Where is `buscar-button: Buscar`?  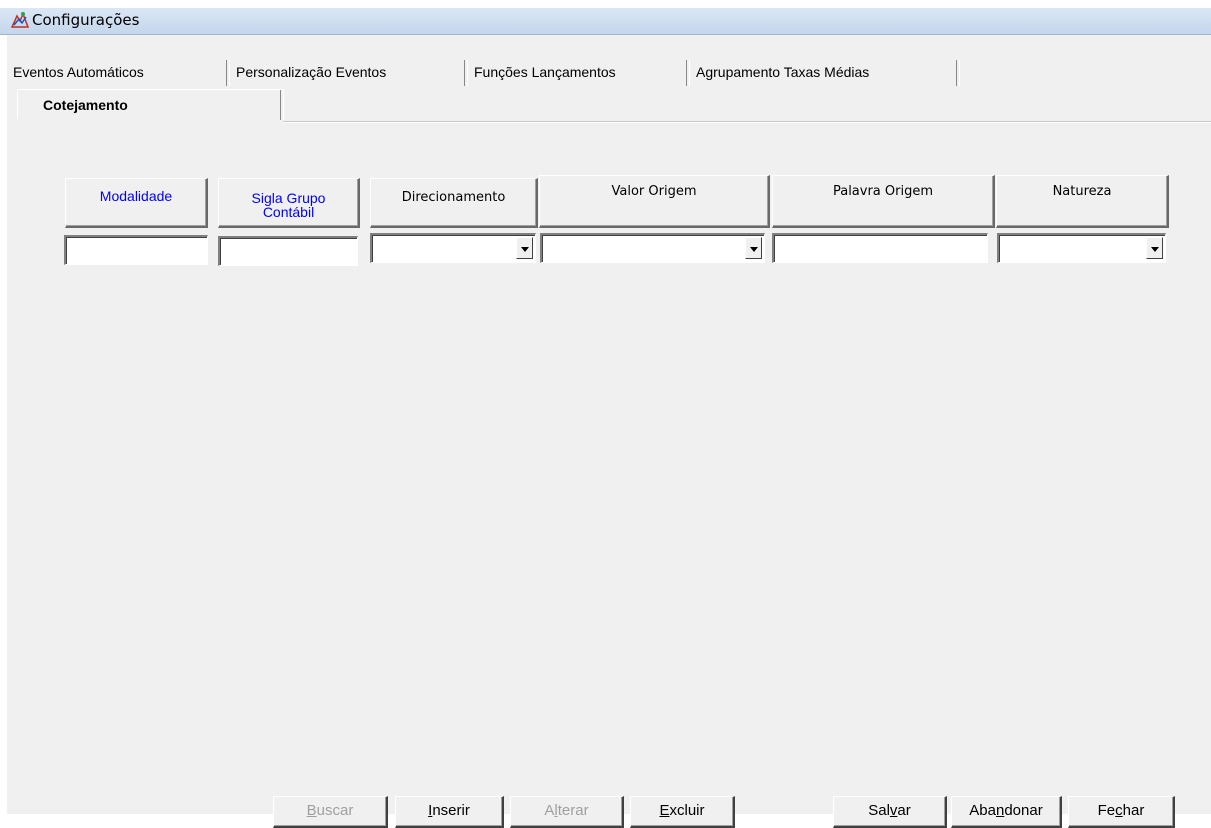
buscar-button: Buscar is located at coordinates (330, 812).